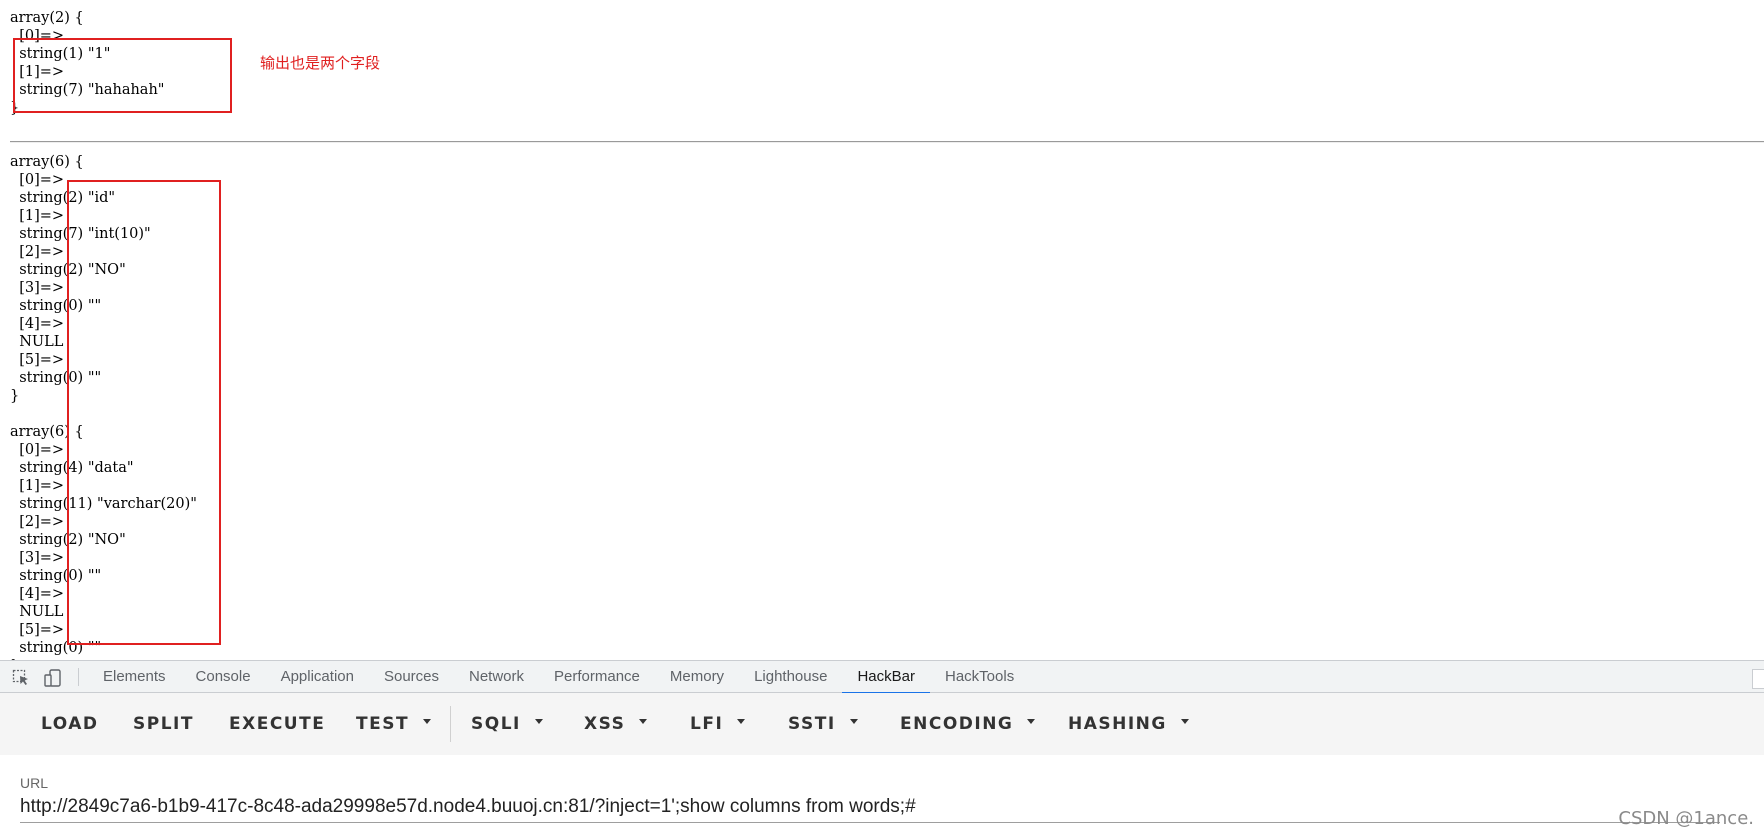 This screenshot has width=1764, height=830. I want to click on url-label: URL, so click(34, 783).